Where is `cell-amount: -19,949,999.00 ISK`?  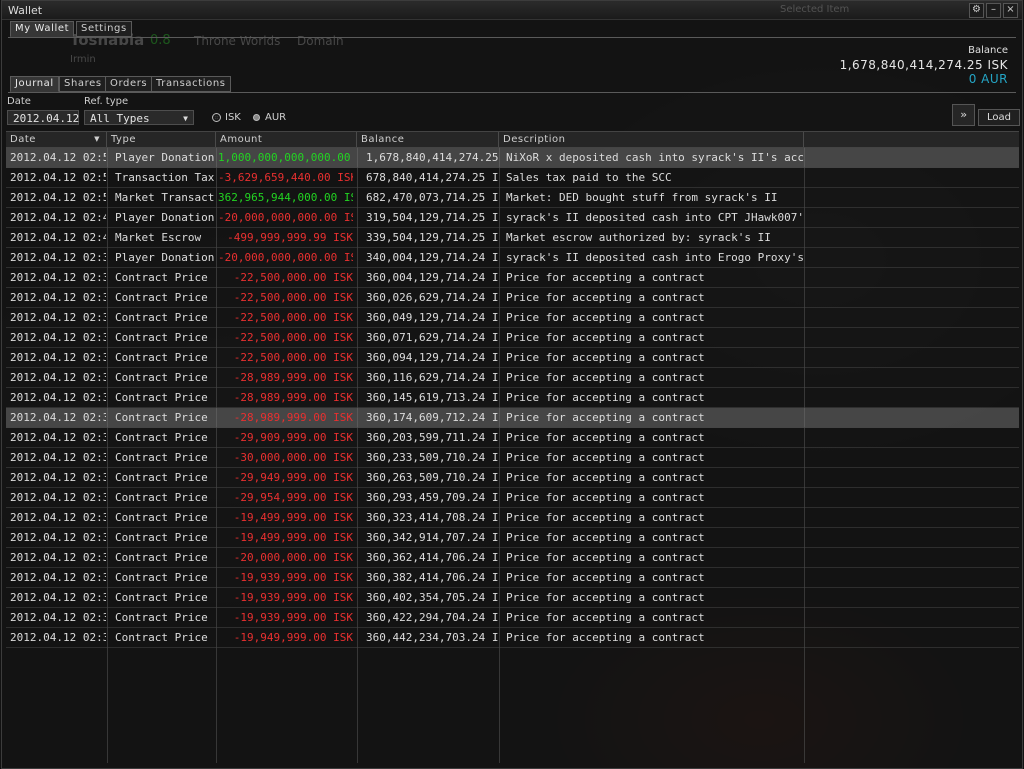 cell-amount: -19,949,999.00 ISK is located at coordinates (293, 637).